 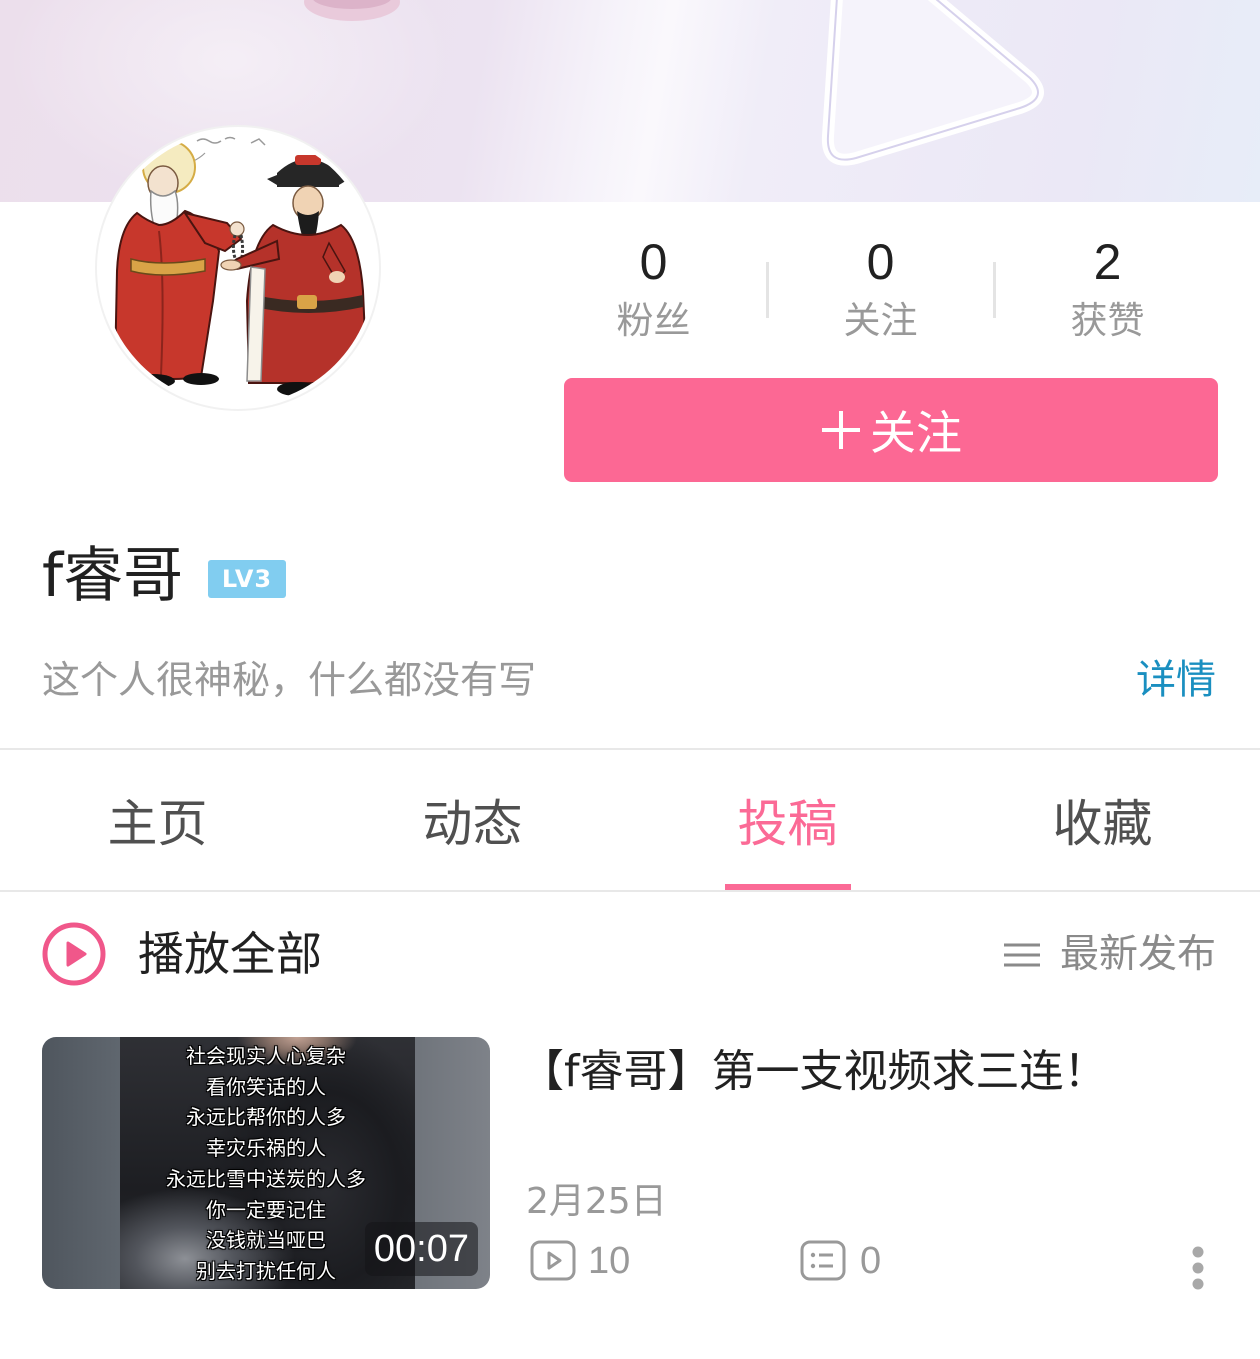 I want to click on view-count: 10, so click(x=609, y=1261).